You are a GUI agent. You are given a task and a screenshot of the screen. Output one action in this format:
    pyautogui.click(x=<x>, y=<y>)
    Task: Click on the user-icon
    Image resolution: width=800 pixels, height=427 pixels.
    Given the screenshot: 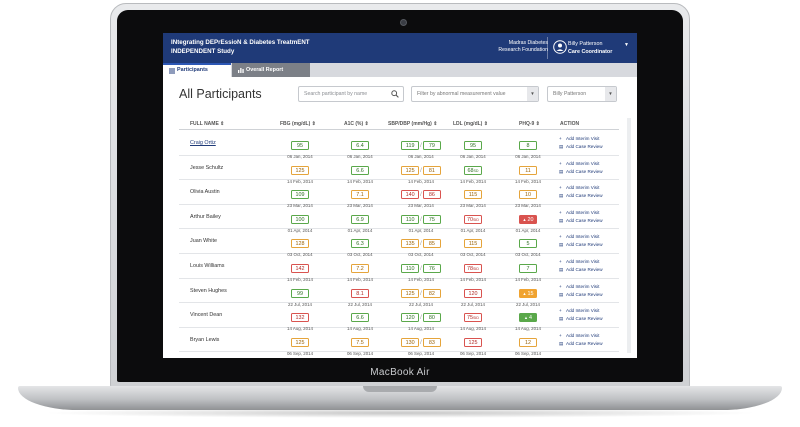 What is the action you would take?
    pyautogui.click(x=560, y=47)
    